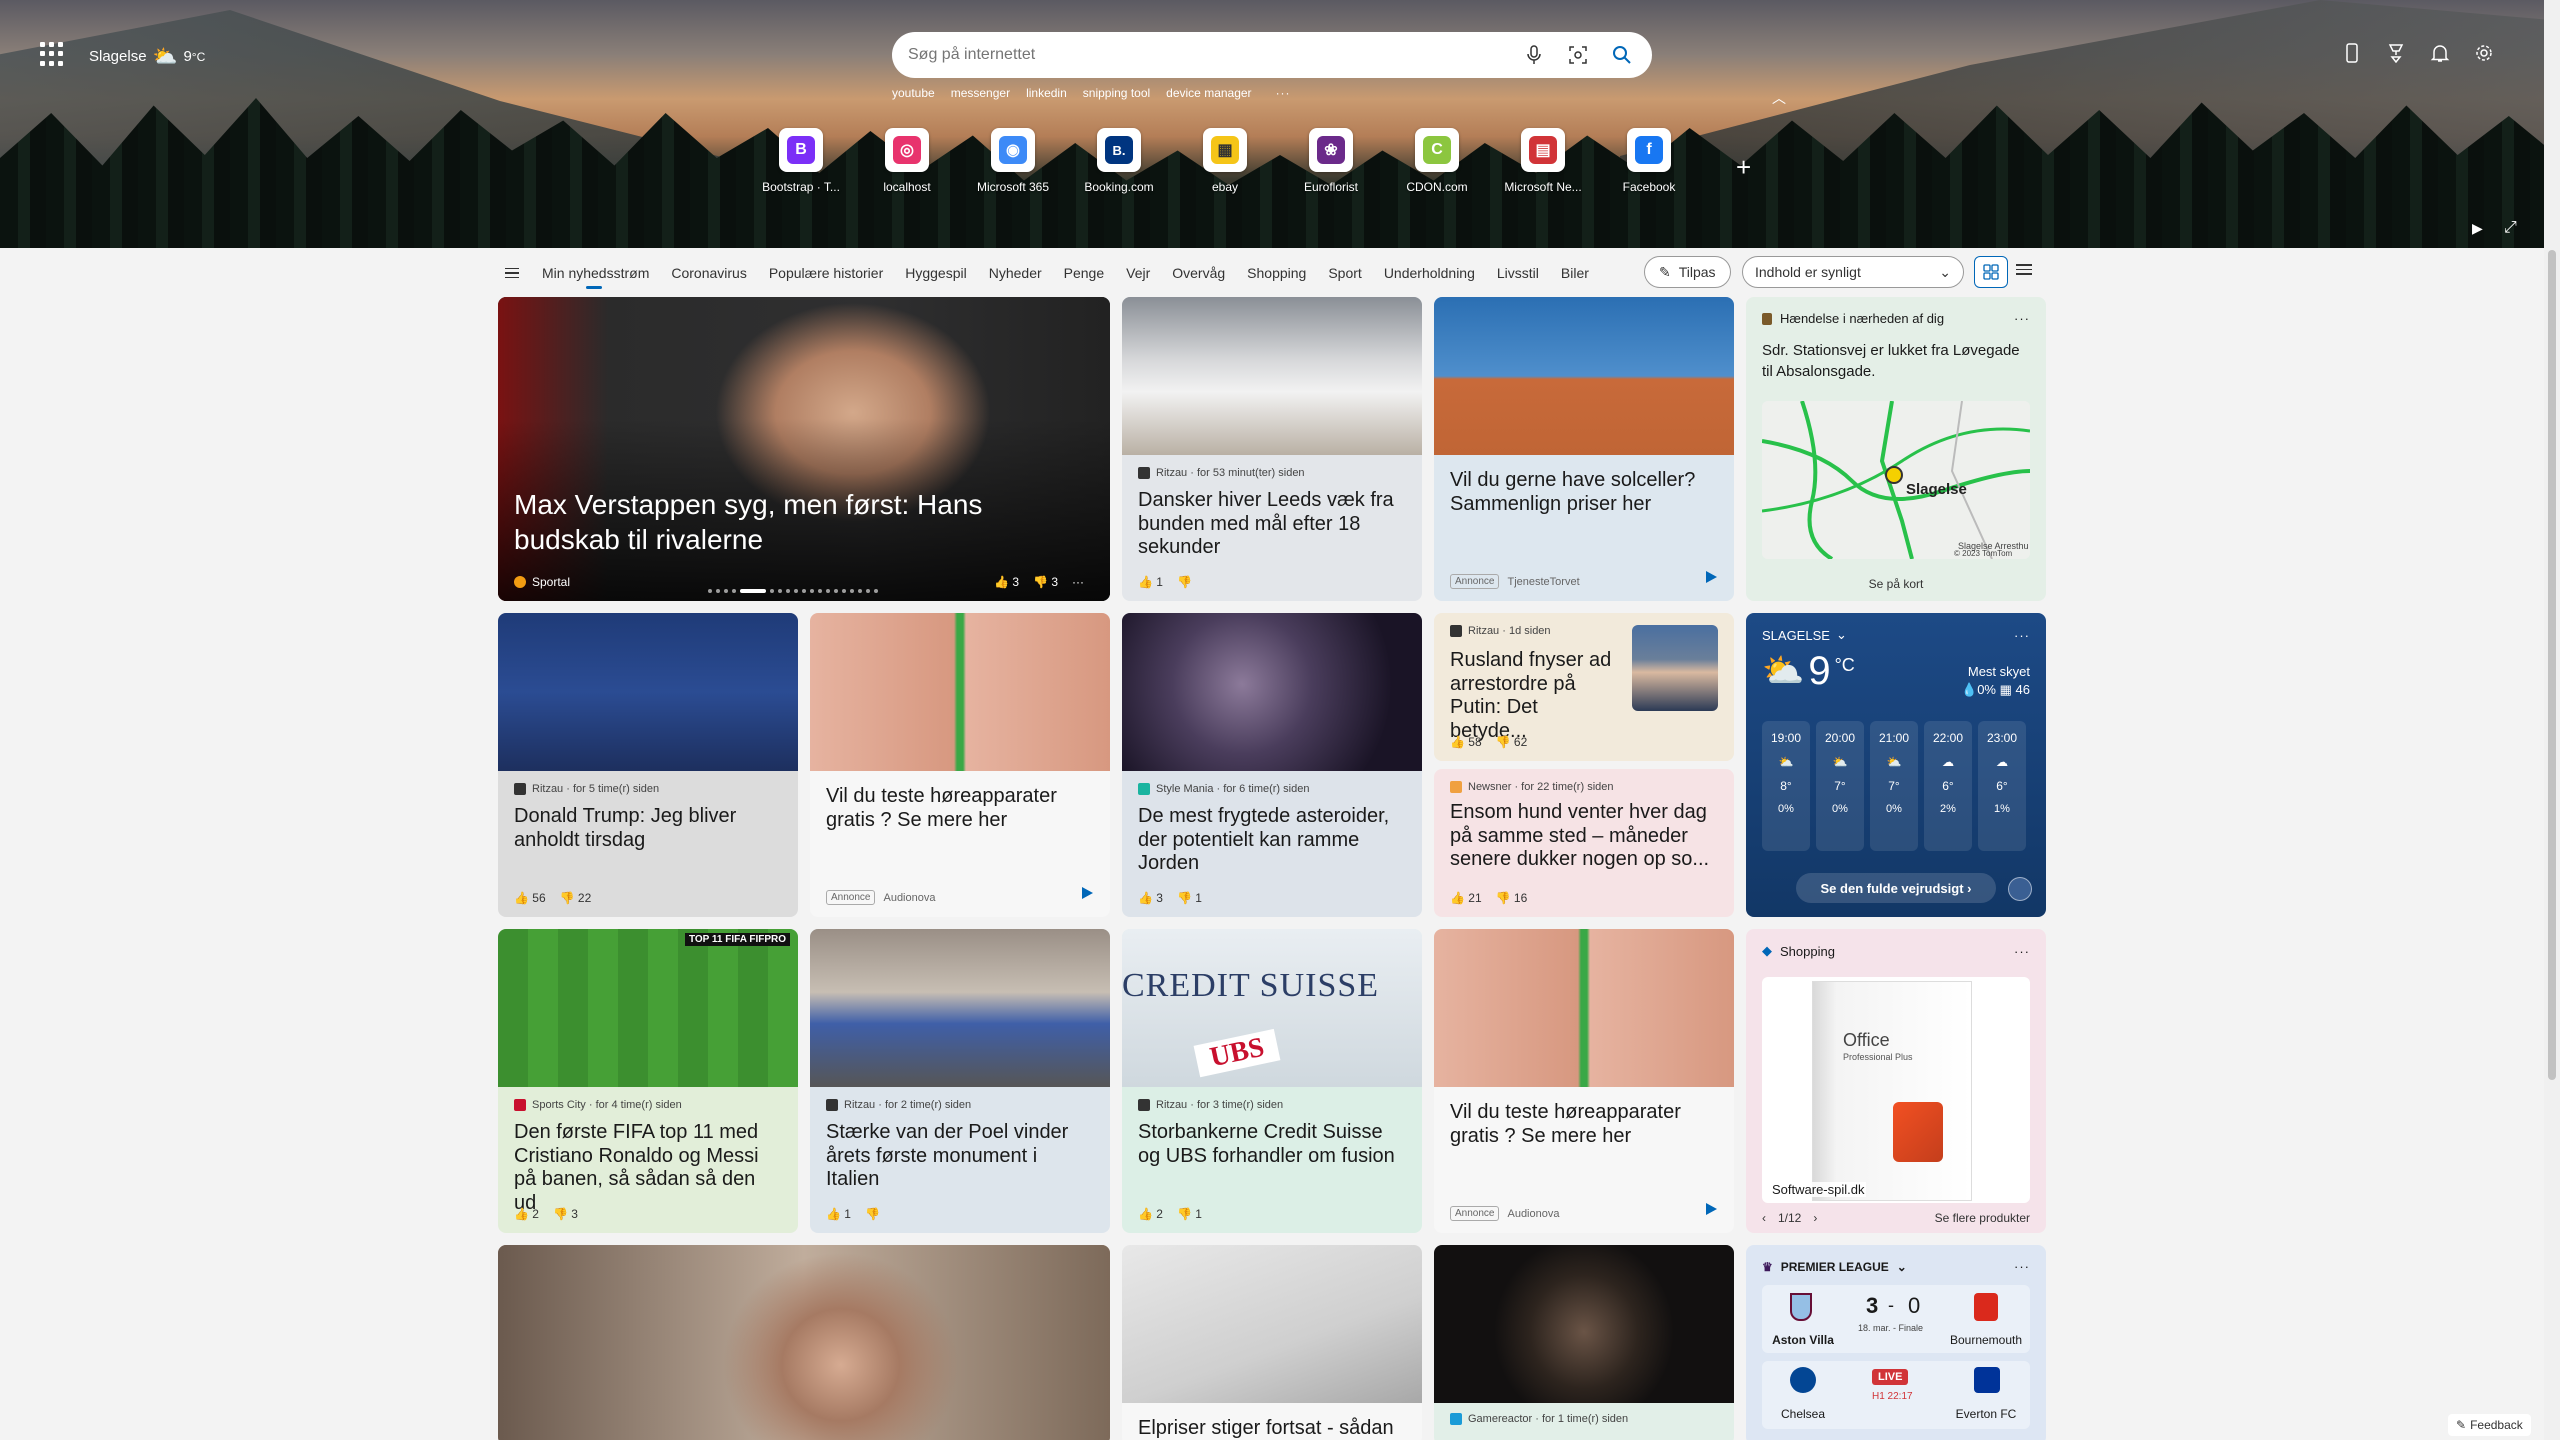 The height and width of the screenshot is (1440, 2560). I want to click on tab-underholdning: Underholdning, so click(1429, 273).